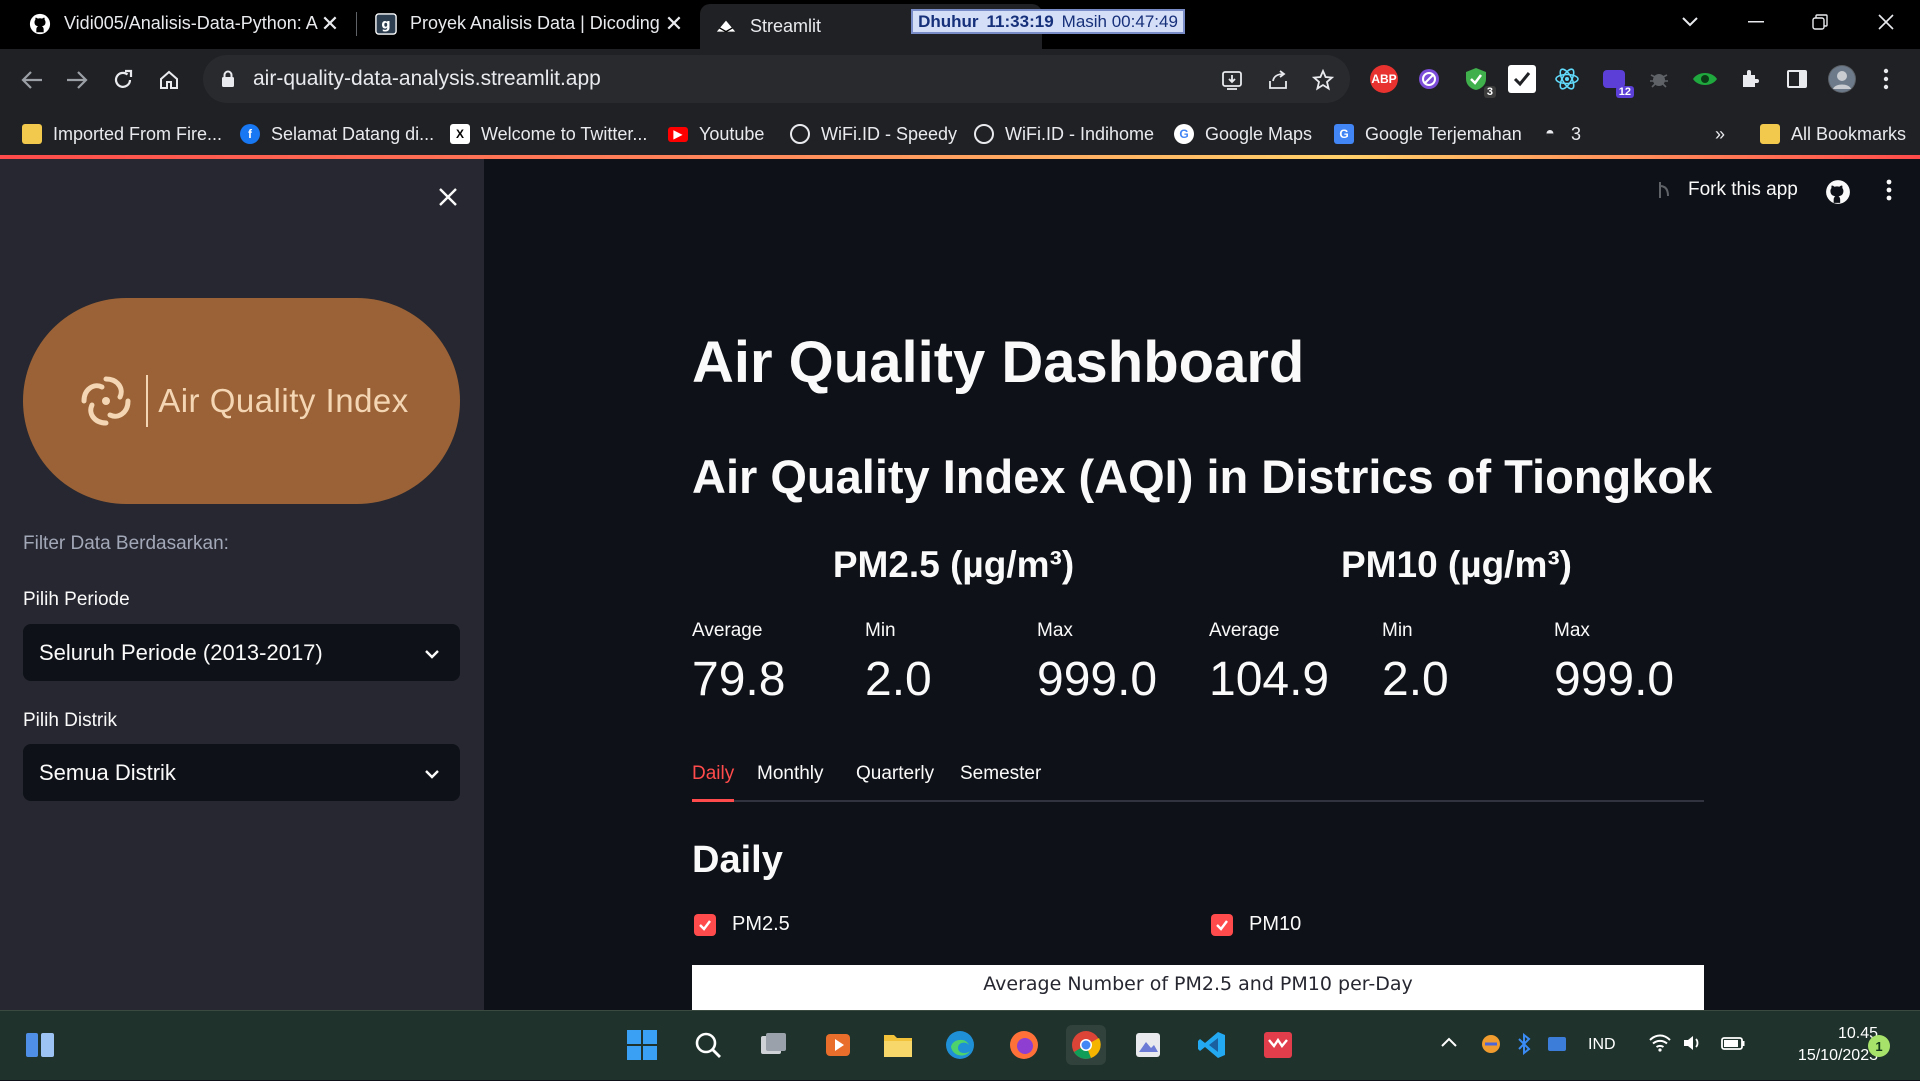 This screenshot has width=1920, height=1081. Describe the element at coordinates (181, 652) in the screenshot. I see `period-select-value: Seluruh Periode (2013-2017)` at that location.